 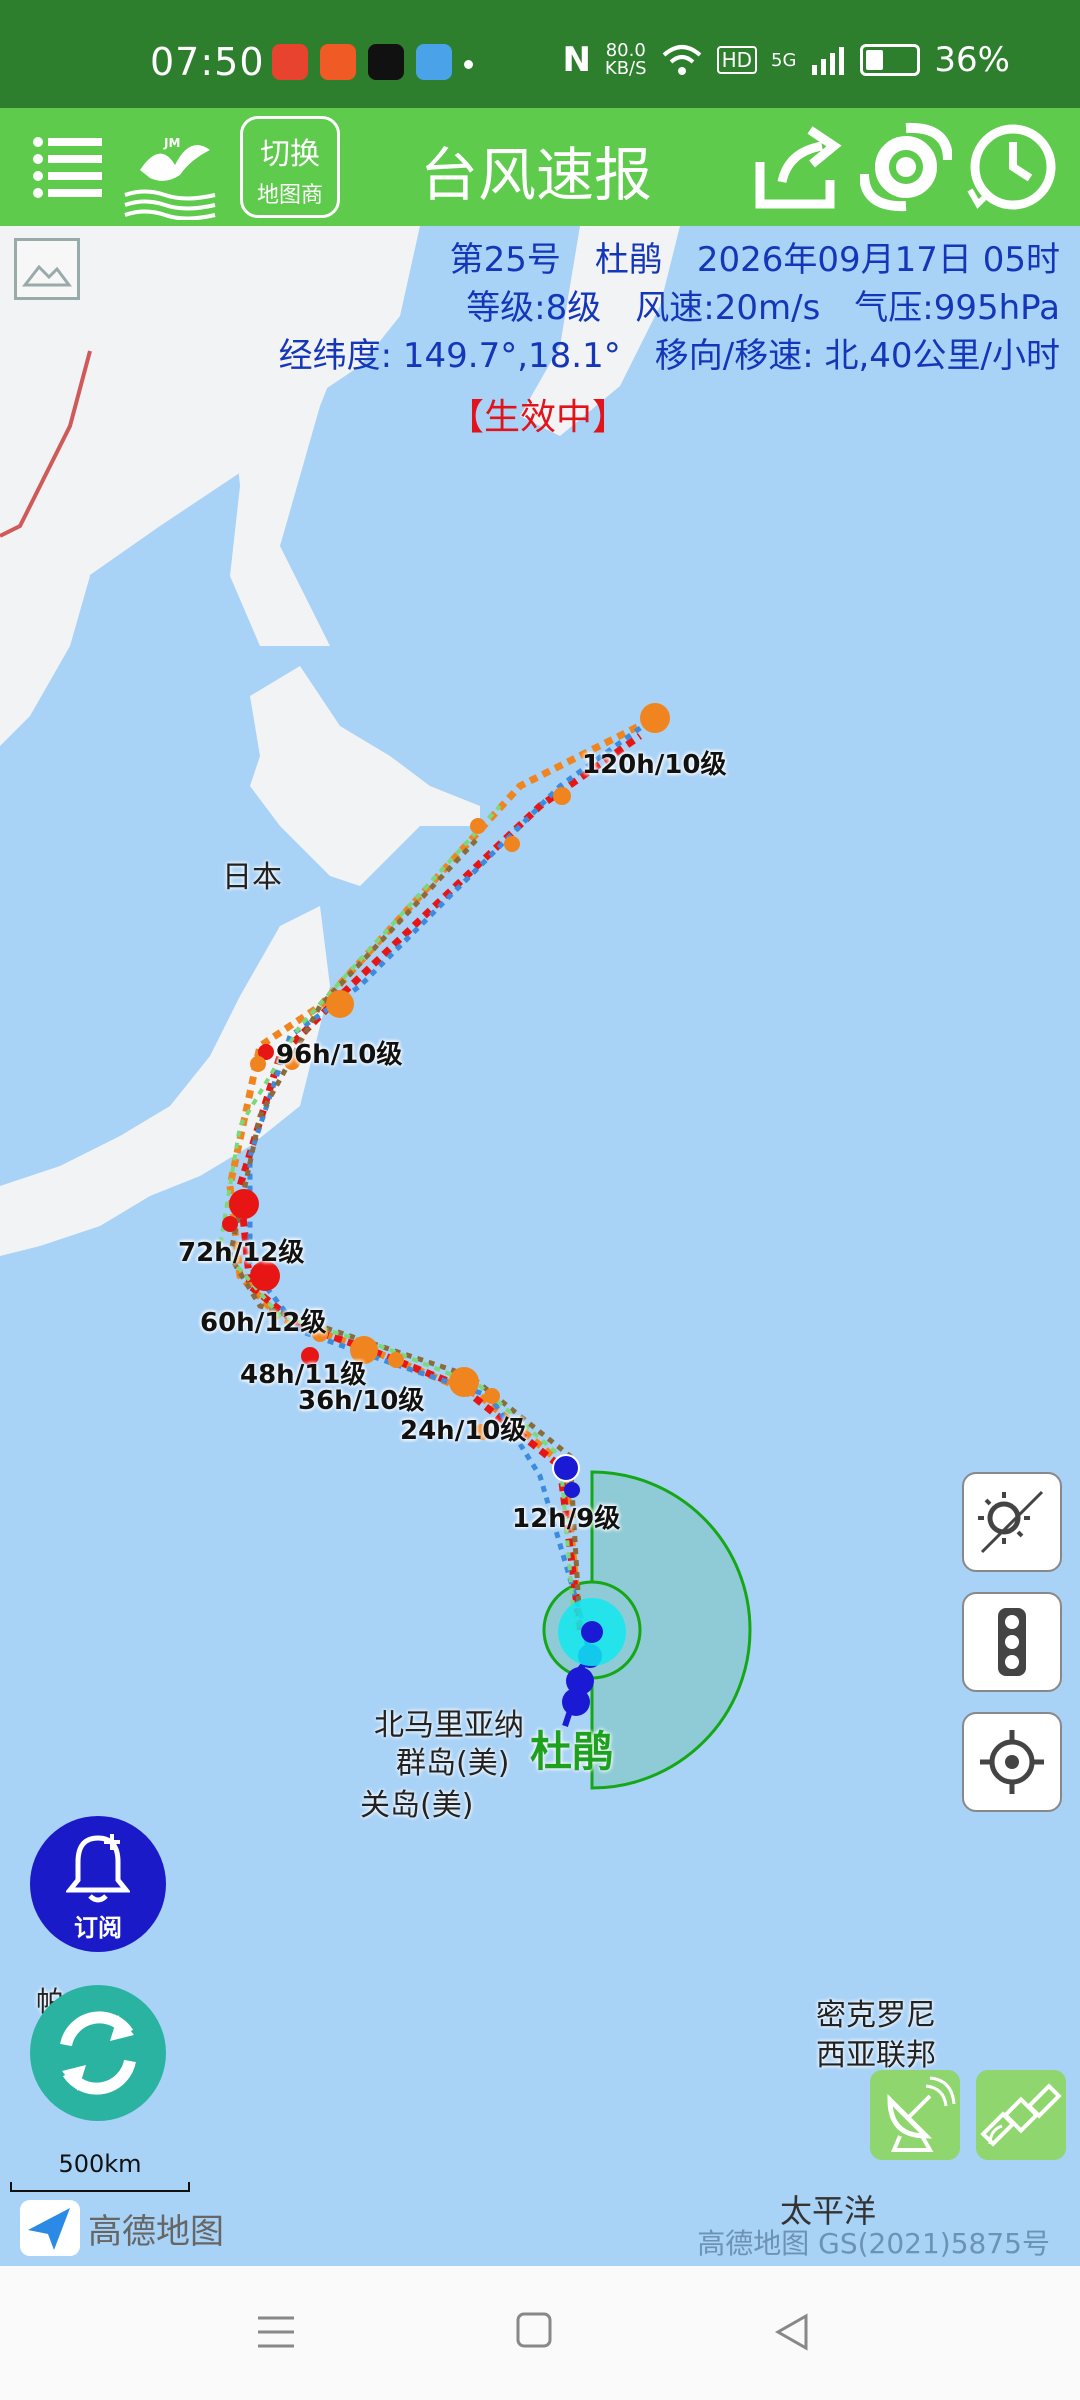 I want to click on hd-icon: HD, so click(x=737, y=60).